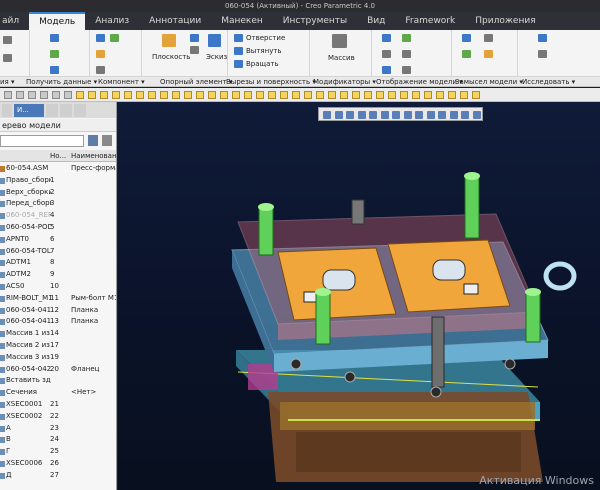  What do you see at coordinates (238, 64) in the screenshot?
I see `revolve-icon` at bounding box center [238, 64].